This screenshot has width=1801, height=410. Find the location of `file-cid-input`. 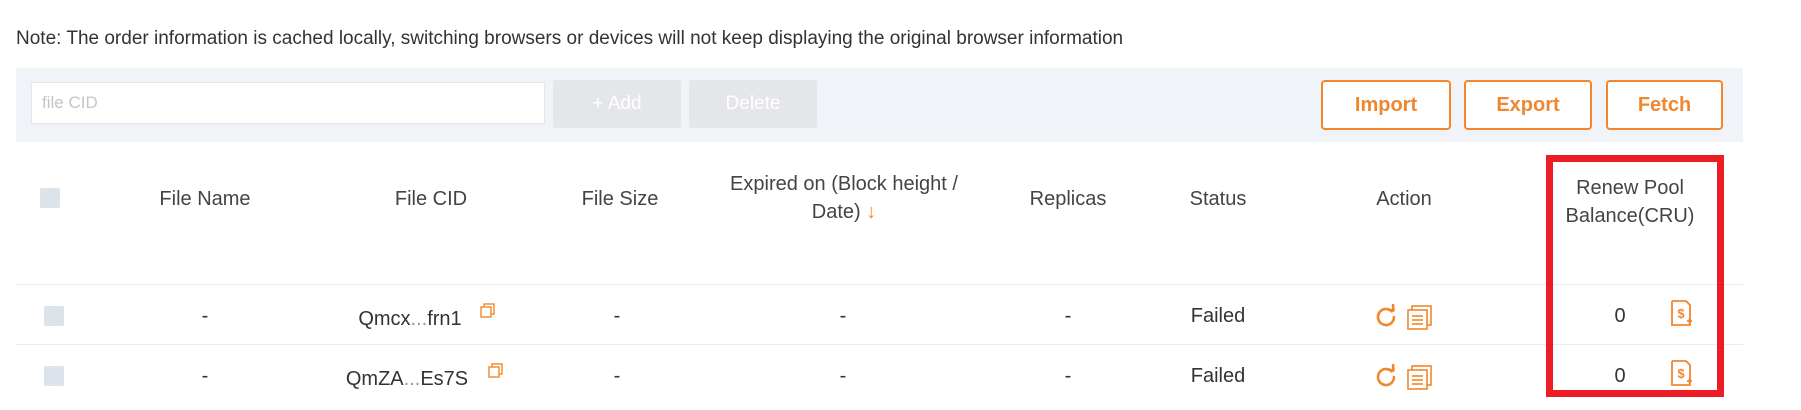

file-cid-input is located at coordinates (288, 103).